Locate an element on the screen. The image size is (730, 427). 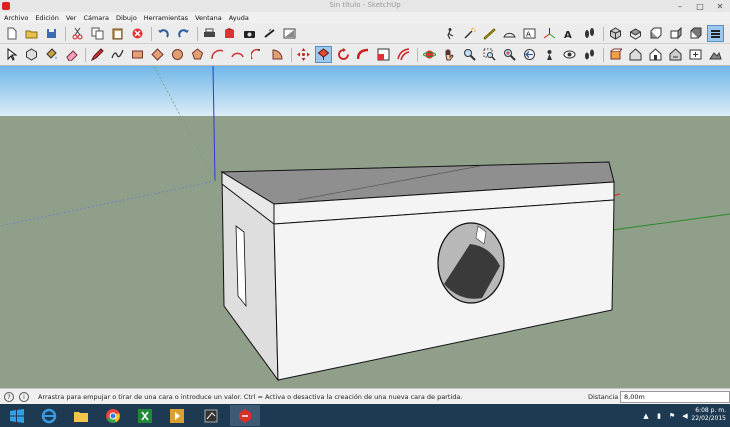
copy-icon is located at coordinates (97, 33).